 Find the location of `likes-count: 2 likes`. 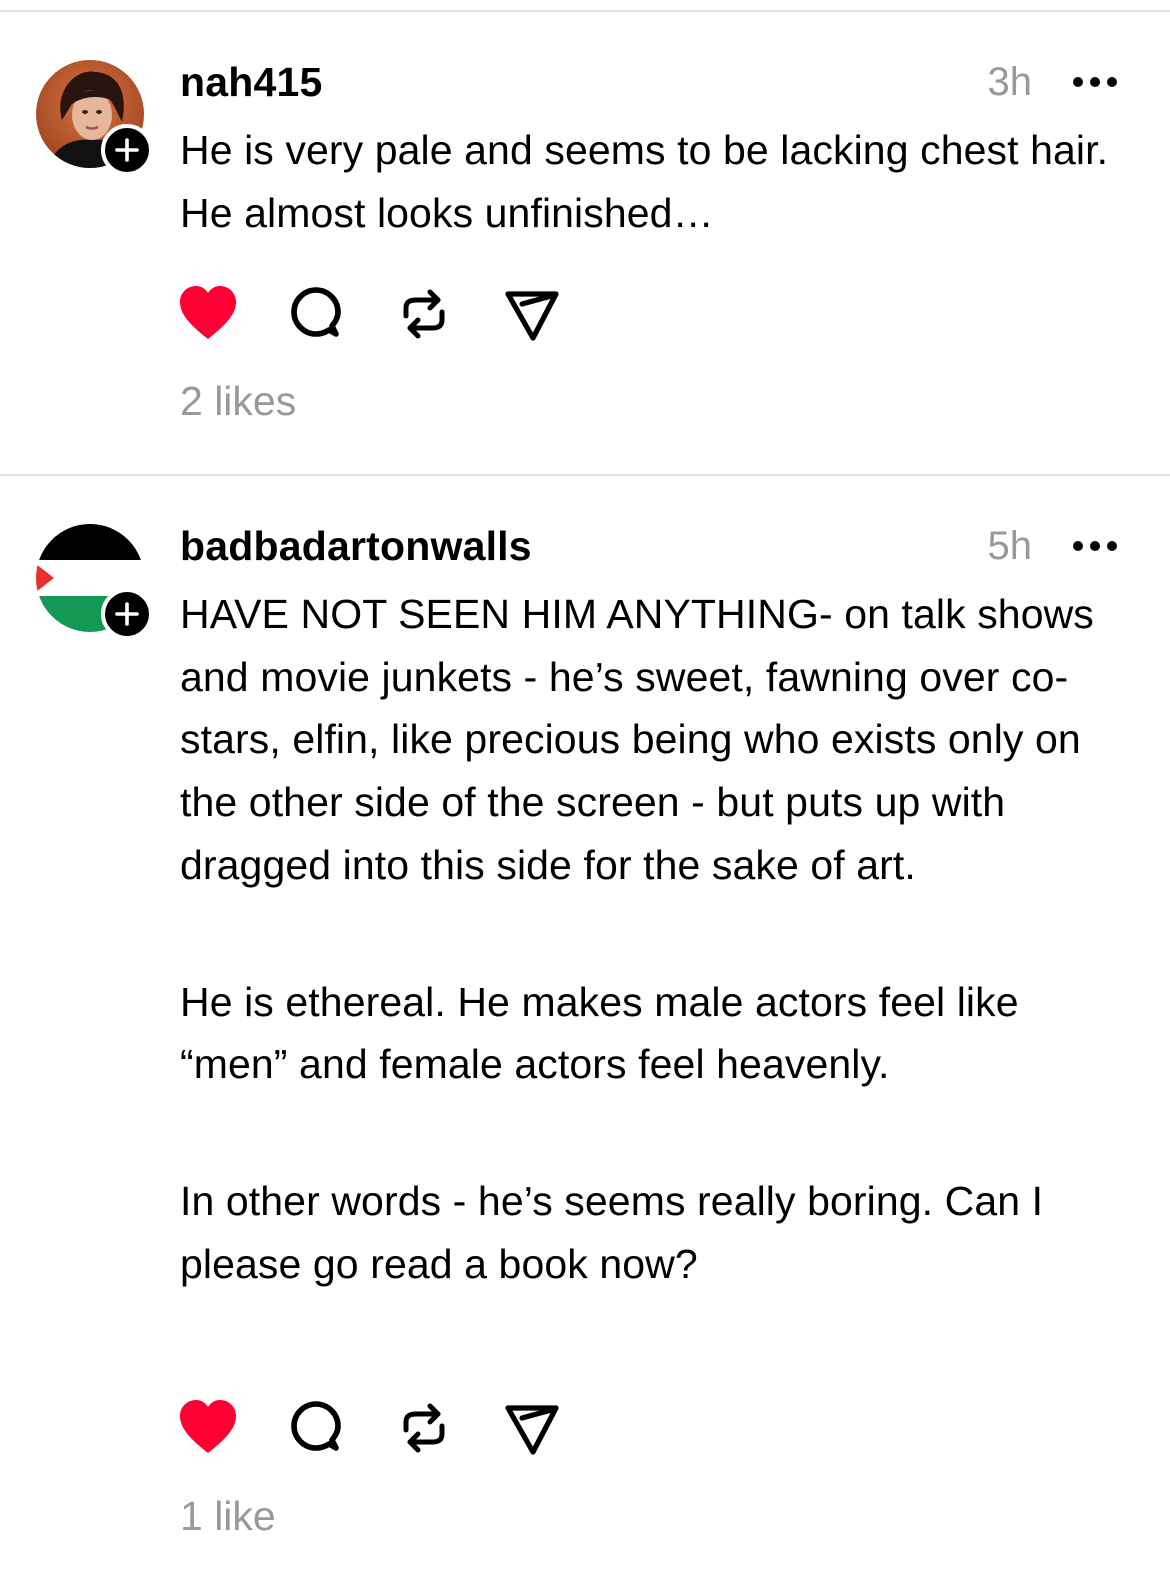

likes-count: 2 likes is located at coordinates (238, 401).